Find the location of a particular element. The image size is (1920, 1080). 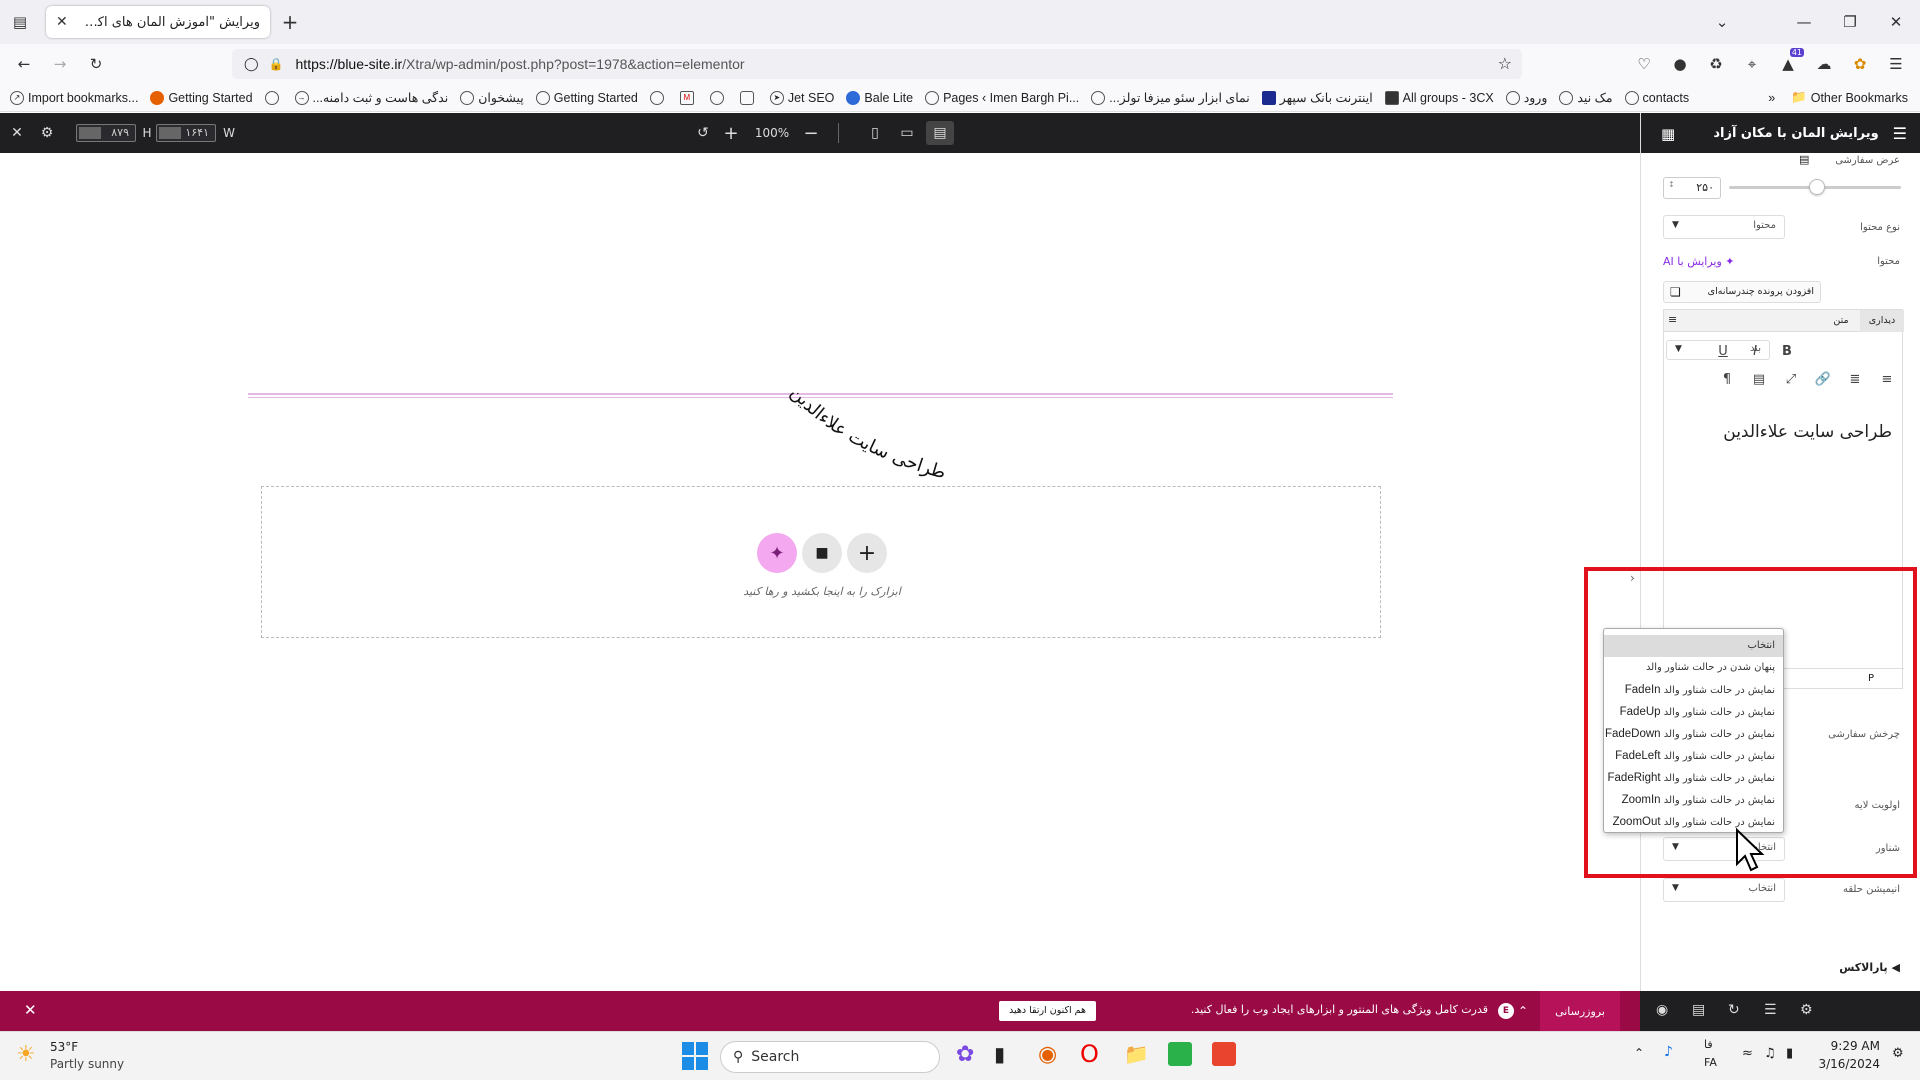

bookmark-item: ...نمای ابزار سئو میزفا تولز is located at coordinates (1170, 97).